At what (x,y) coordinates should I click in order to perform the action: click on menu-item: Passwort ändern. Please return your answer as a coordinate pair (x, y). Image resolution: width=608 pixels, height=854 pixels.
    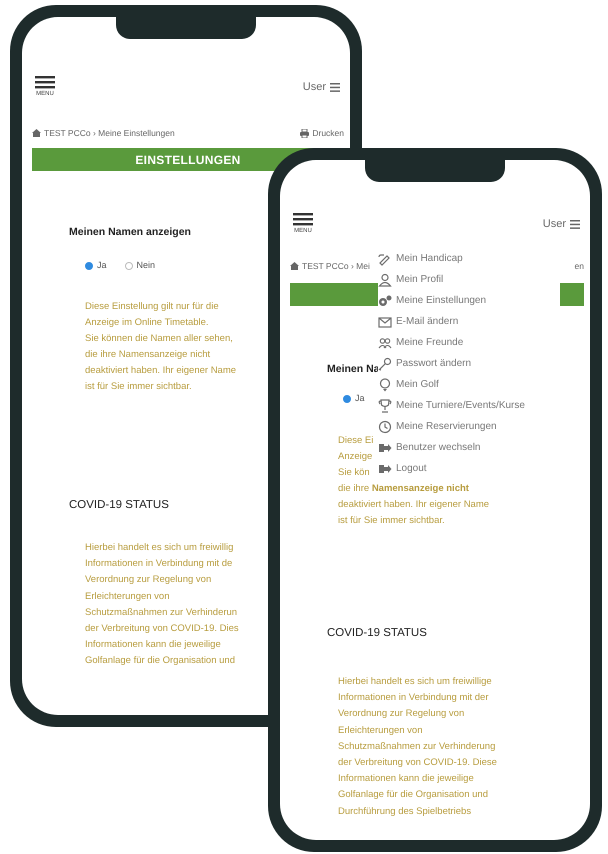
    Looking at the image, I should click on (434, 363).